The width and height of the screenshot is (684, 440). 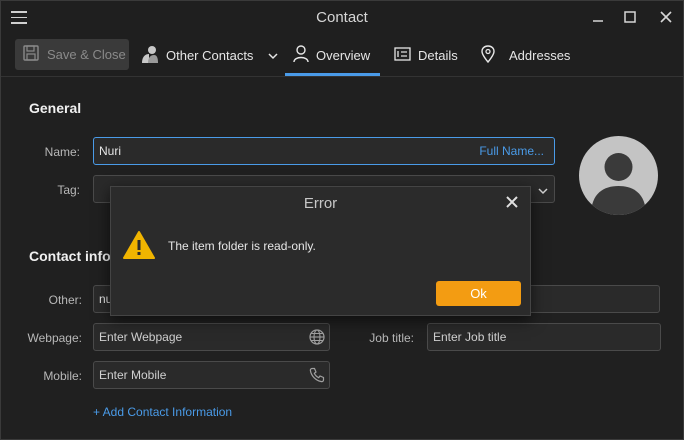 I want to click on save-icon, so click(x=31, y=54).